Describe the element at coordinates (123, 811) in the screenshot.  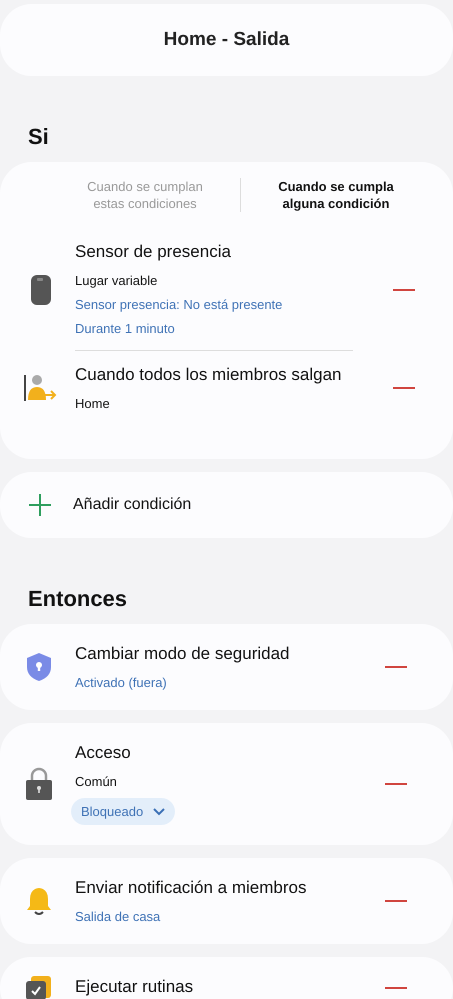
I see `state-dropdown: Bloqueado` at that location.